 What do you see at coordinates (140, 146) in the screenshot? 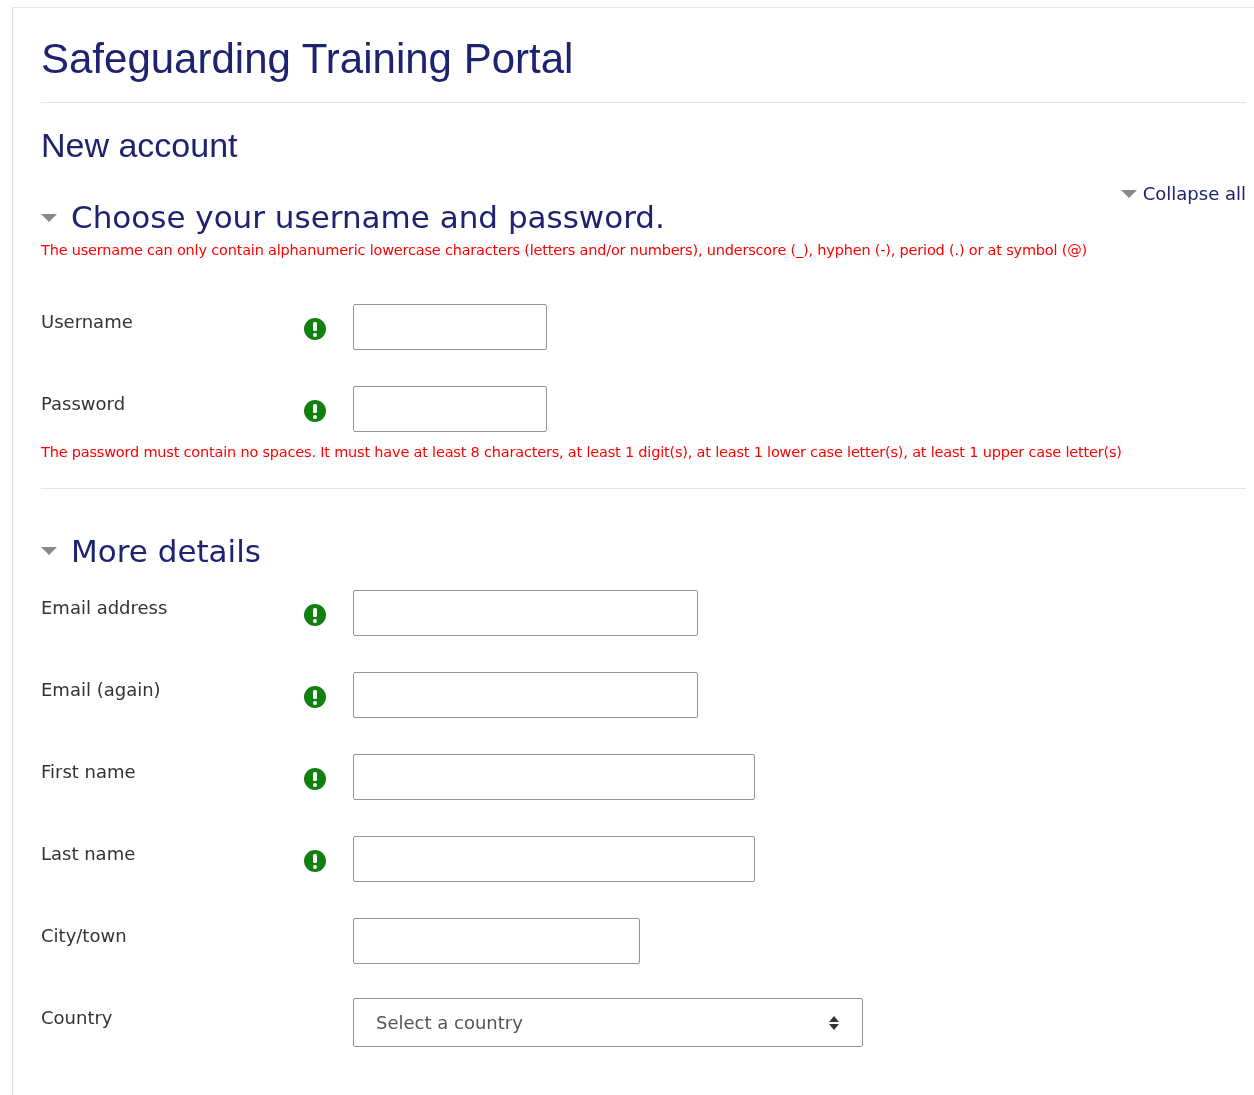
I see `page-heading: New account` at bounding box center [140, 146].